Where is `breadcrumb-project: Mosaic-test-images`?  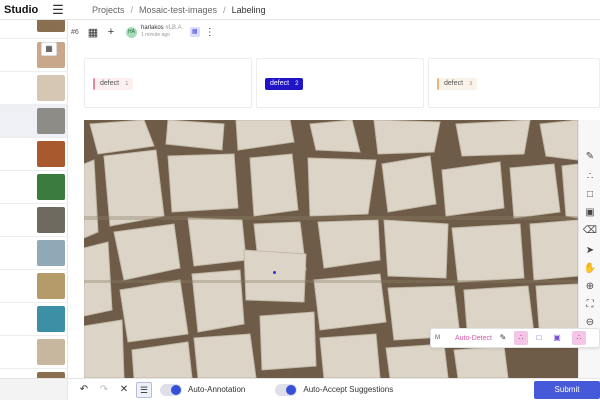 breadcrumb-project: Mosaic-test-images is located at coordinates (178, 10).